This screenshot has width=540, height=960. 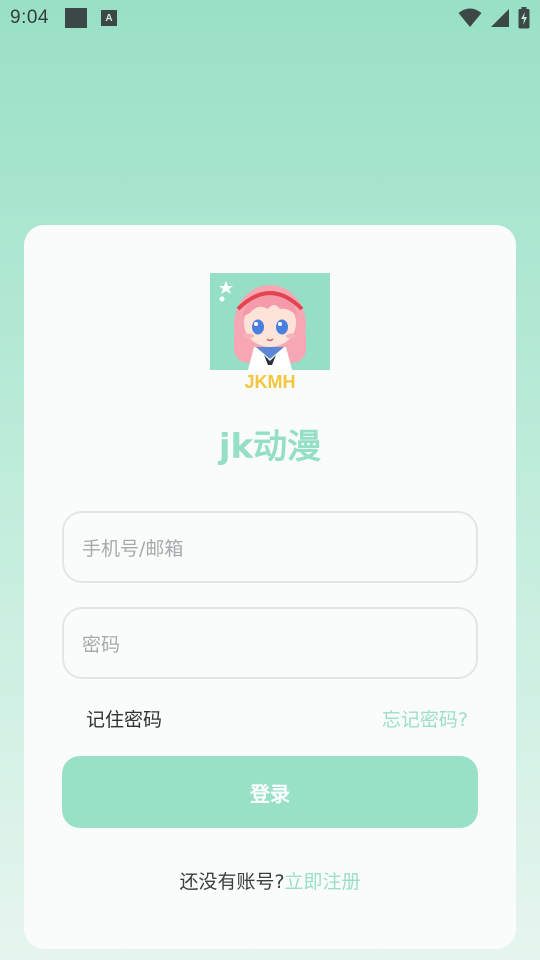 What do you see at coordinates (90, 18) in the screenshot?
I see `status-left-icons: A` at bounding box center [90, 18].